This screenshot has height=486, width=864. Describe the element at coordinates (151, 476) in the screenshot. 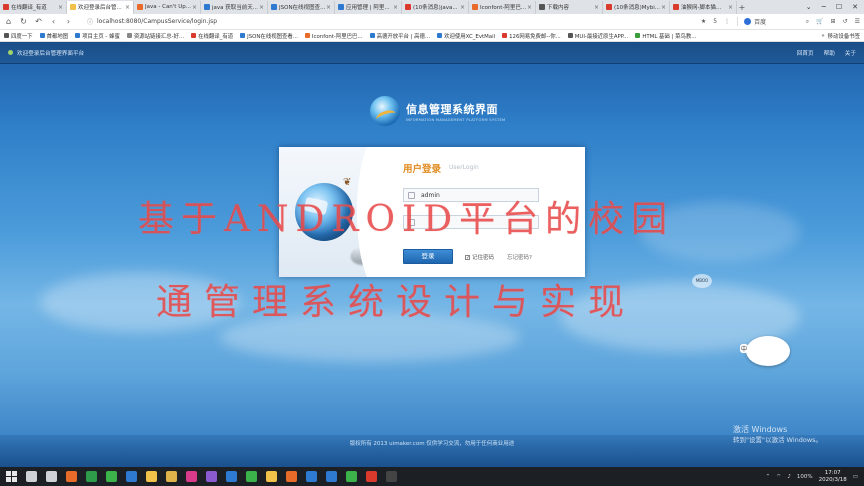

I see `explorer-icon` at that location.